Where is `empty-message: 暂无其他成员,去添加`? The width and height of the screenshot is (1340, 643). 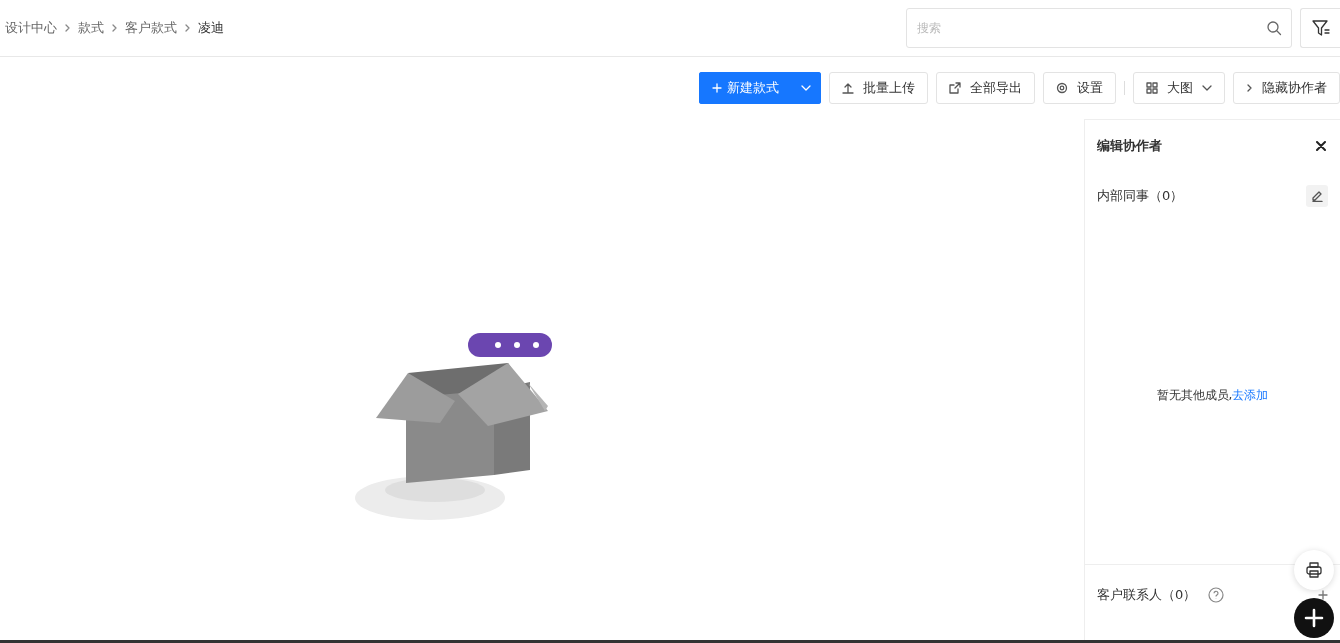 empty-message: 暂无其他成员,去添加 is located at coordinates (1212, 395).